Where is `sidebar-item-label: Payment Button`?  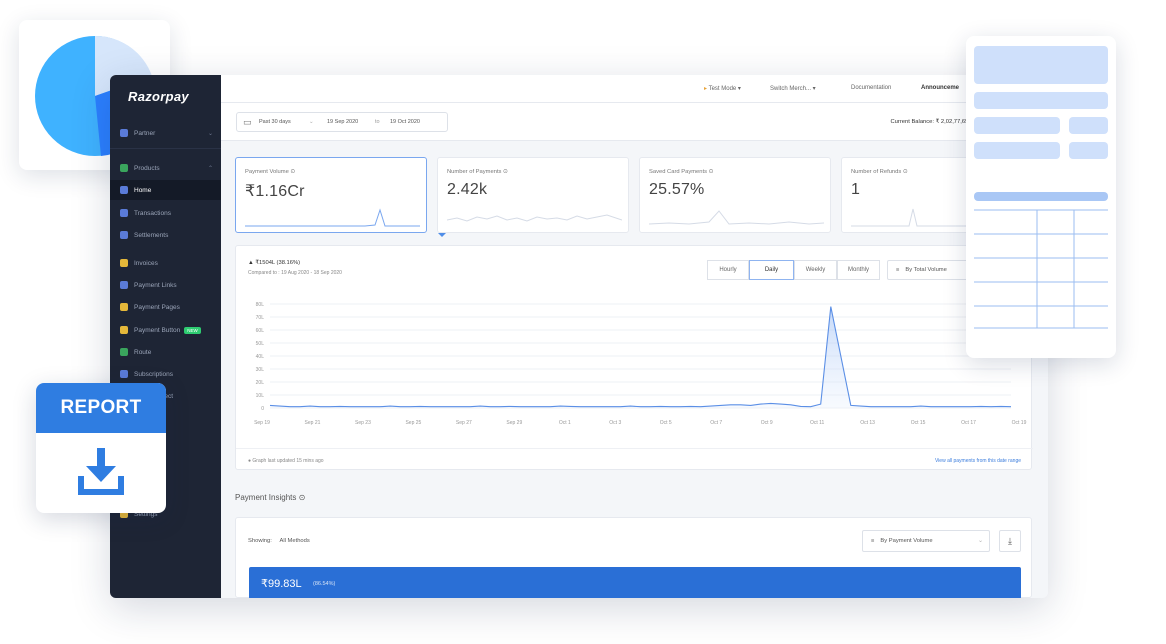 sidebar-item-label: Payment Button is located at coordinates (157, 330).